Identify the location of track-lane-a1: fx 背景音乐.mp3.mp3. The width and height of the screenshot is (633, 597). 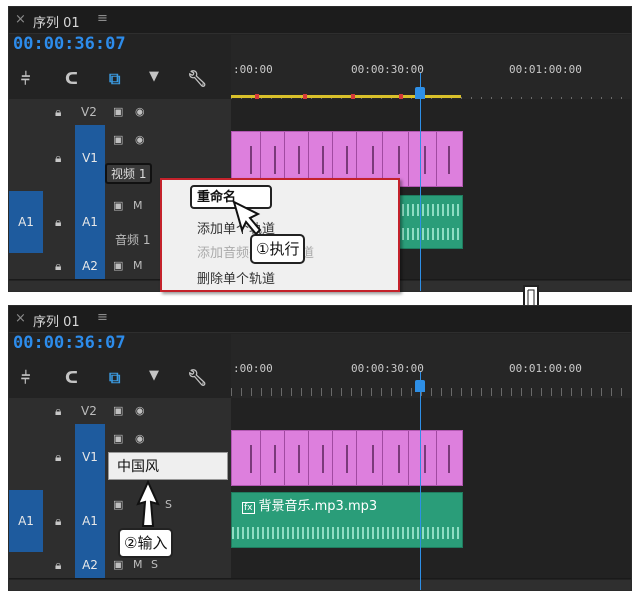
(431, 521).